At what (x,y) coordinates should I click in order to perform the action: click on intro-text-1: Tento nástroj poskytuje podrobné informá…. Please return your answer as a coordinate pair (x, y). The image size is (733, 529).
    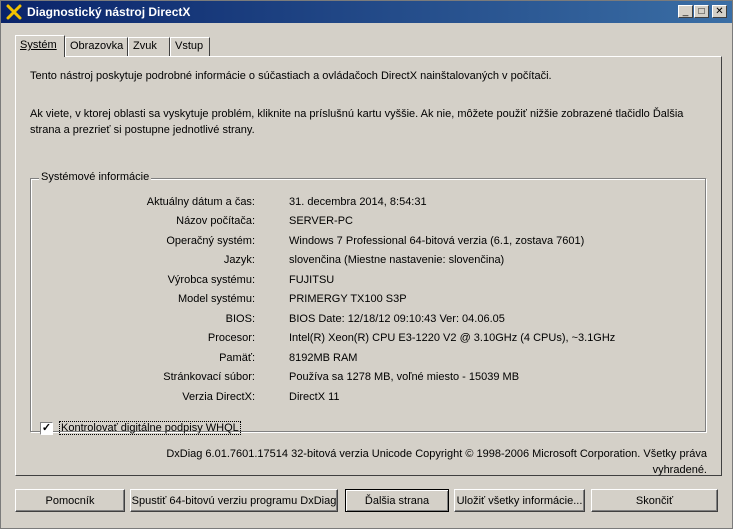
    Looking at the image, I should click on (291, 76).